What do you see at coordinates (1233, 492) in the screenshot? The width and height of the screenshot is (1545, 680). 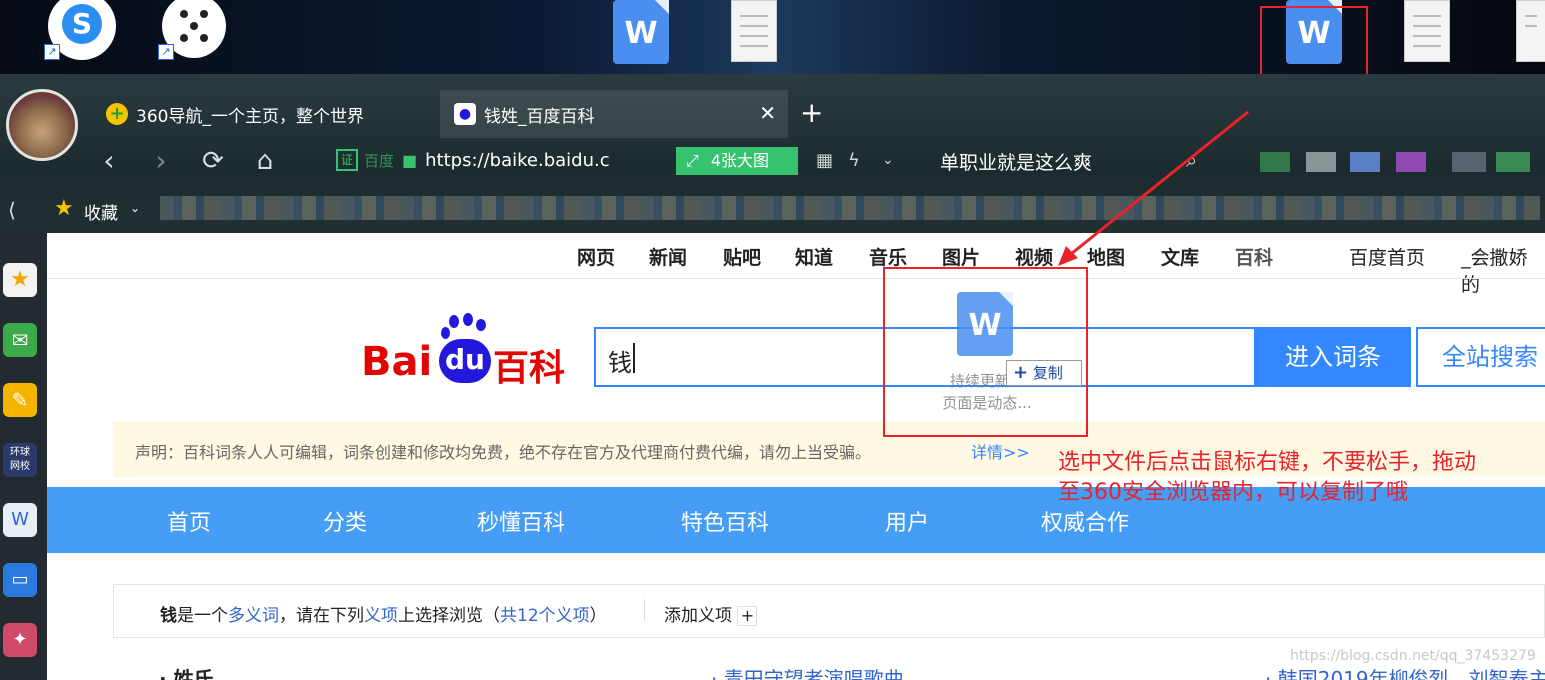 I see `annotation-line: 至360安全浏览器内，可以复制了哦` at bounding box center [1233, 492].